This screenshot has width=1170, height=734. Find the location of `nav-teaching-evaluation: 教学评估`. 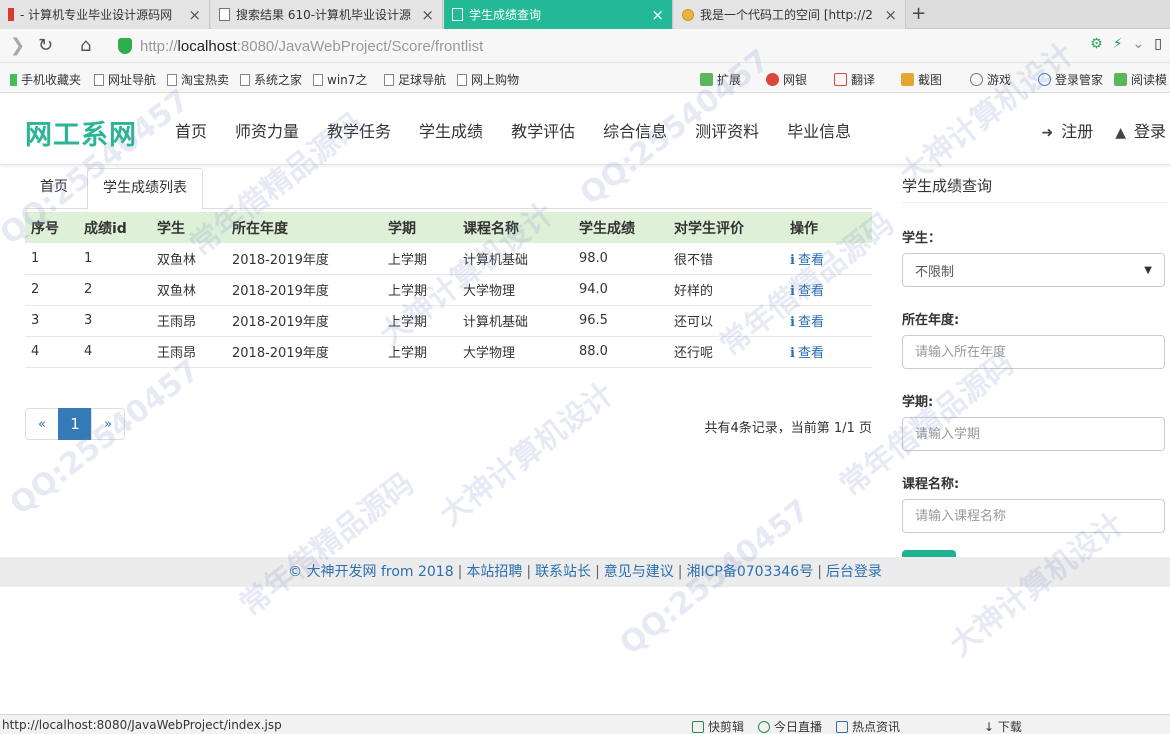

nav-teaching-evaluation: 教学评估 is located at coordinates (543, 130).